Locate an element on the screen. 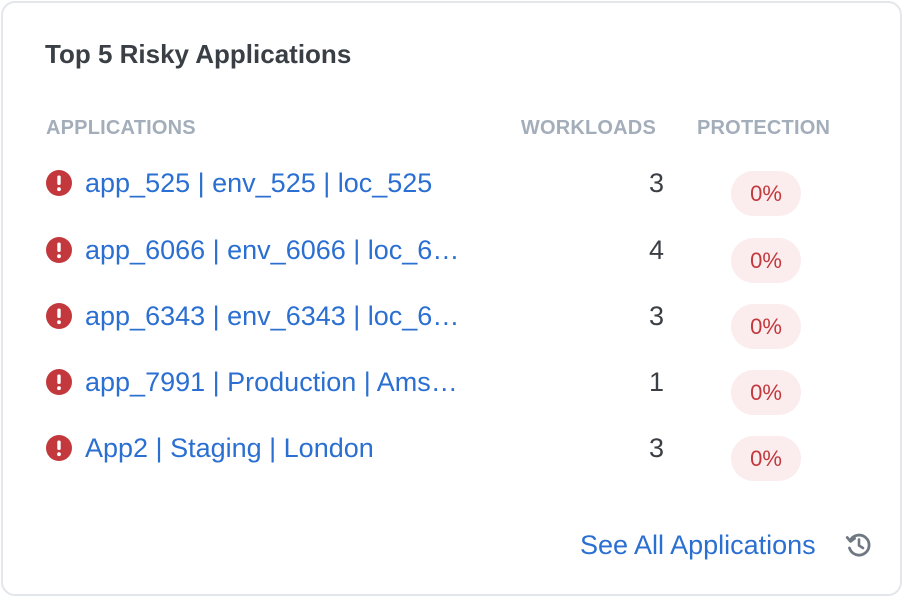 The height and width of the screenshot is (601, 907). application-link: App2 | Staging | London is located at coordinates (275, 448).